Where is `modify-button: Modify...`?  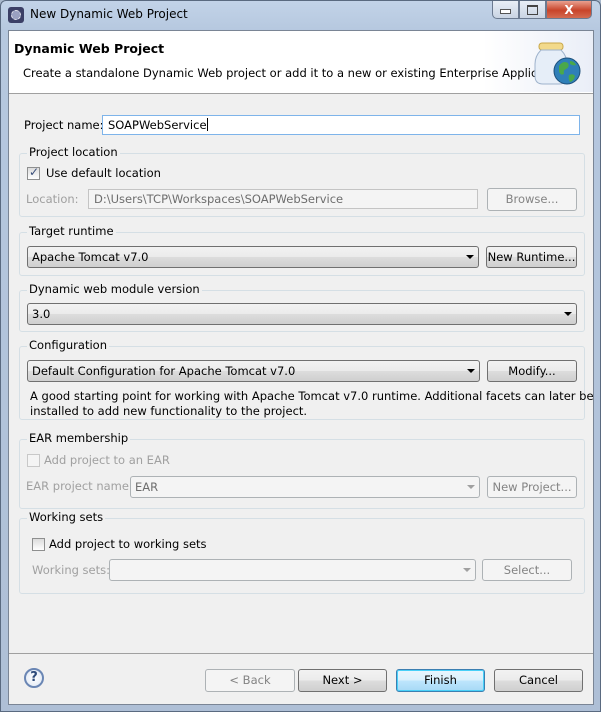
modify-button: Modify... is located at coordinates (532, 371).